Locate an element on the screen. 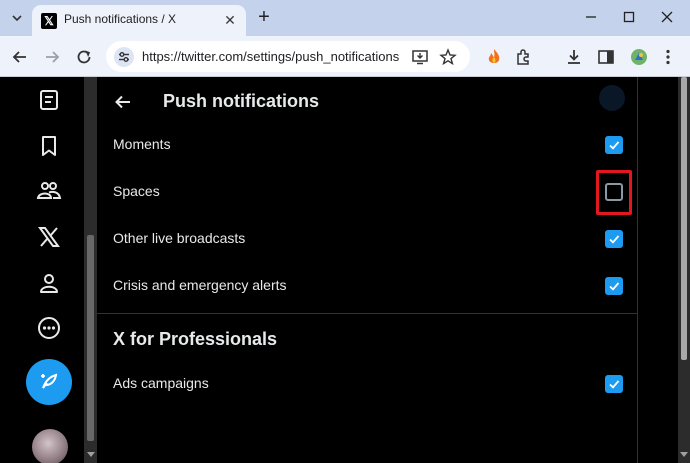 The image size is (690, 463). ads-campaigns-checkbox is located at coordinates (614, 384).